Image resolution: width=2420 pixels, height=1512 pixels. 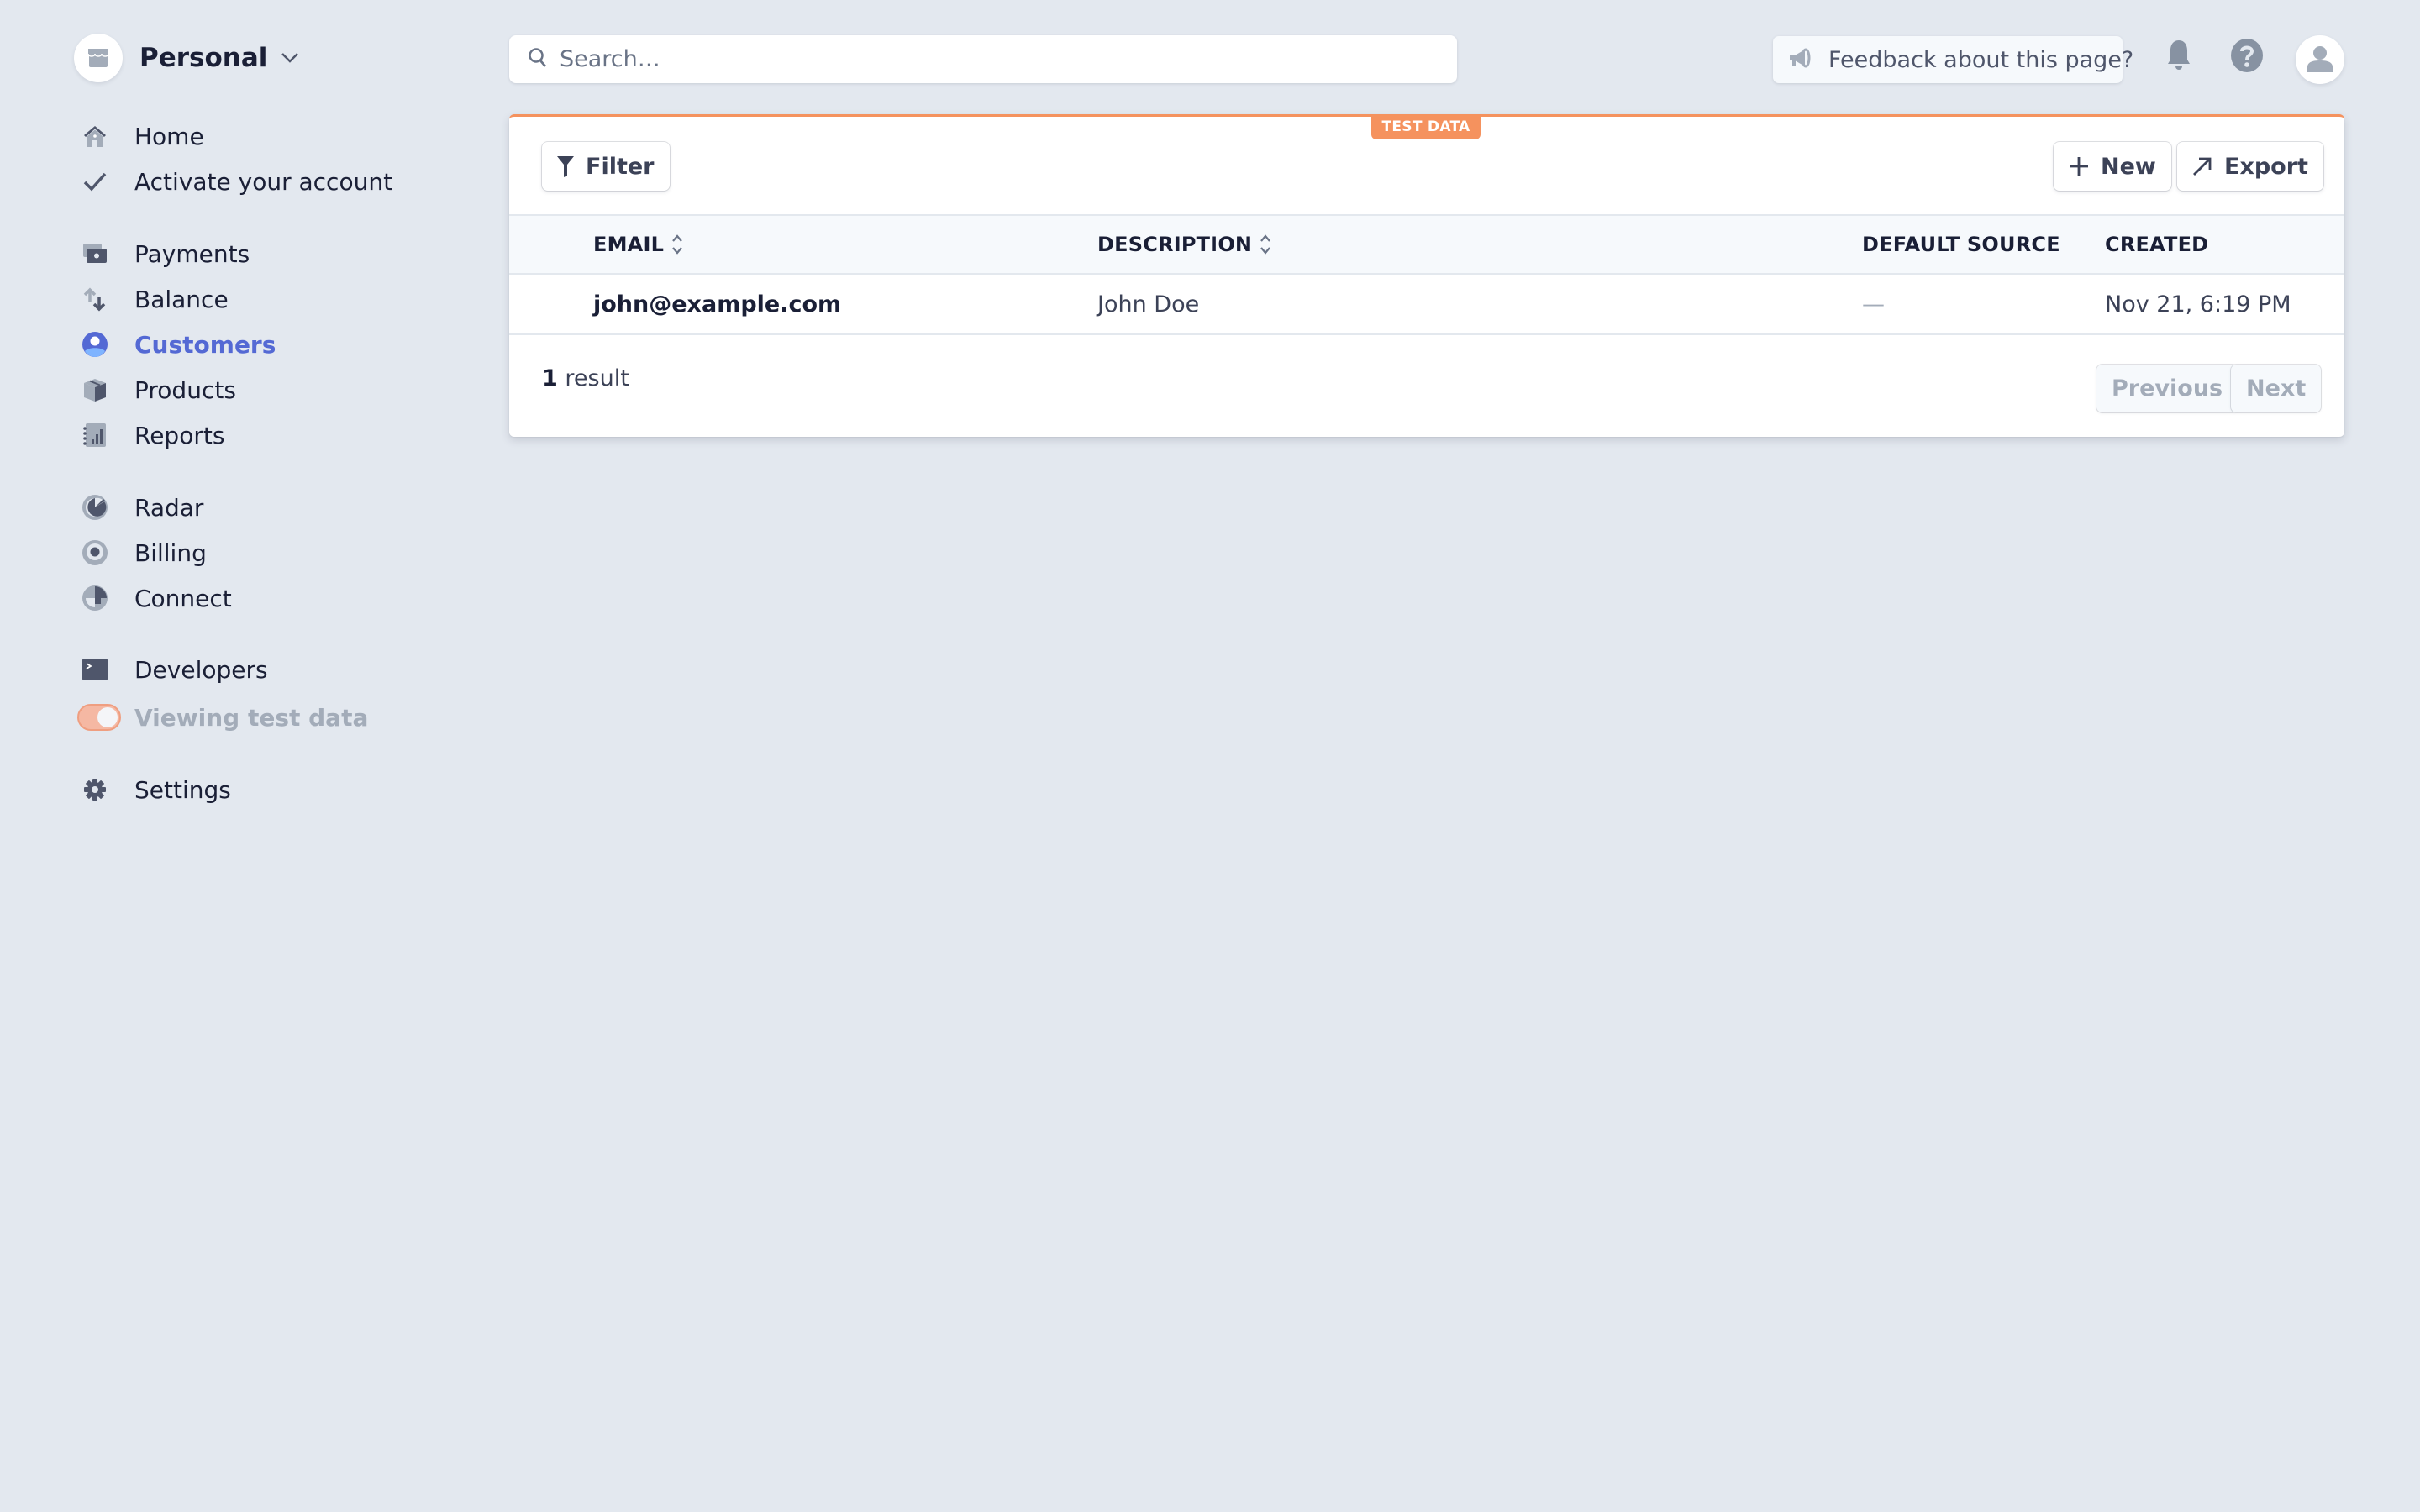 I want to click on sidebar-item-label: Payments, so click(x=192, y=253).